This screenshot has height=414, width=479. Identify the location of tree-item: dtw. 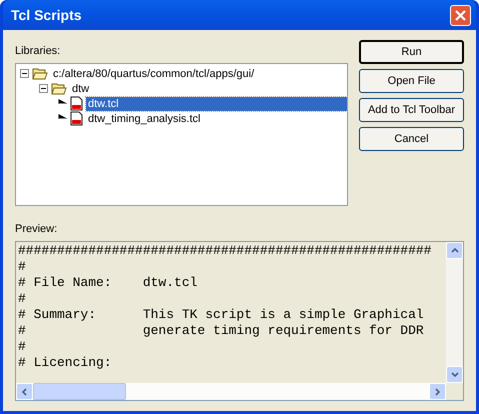
(81, 89).